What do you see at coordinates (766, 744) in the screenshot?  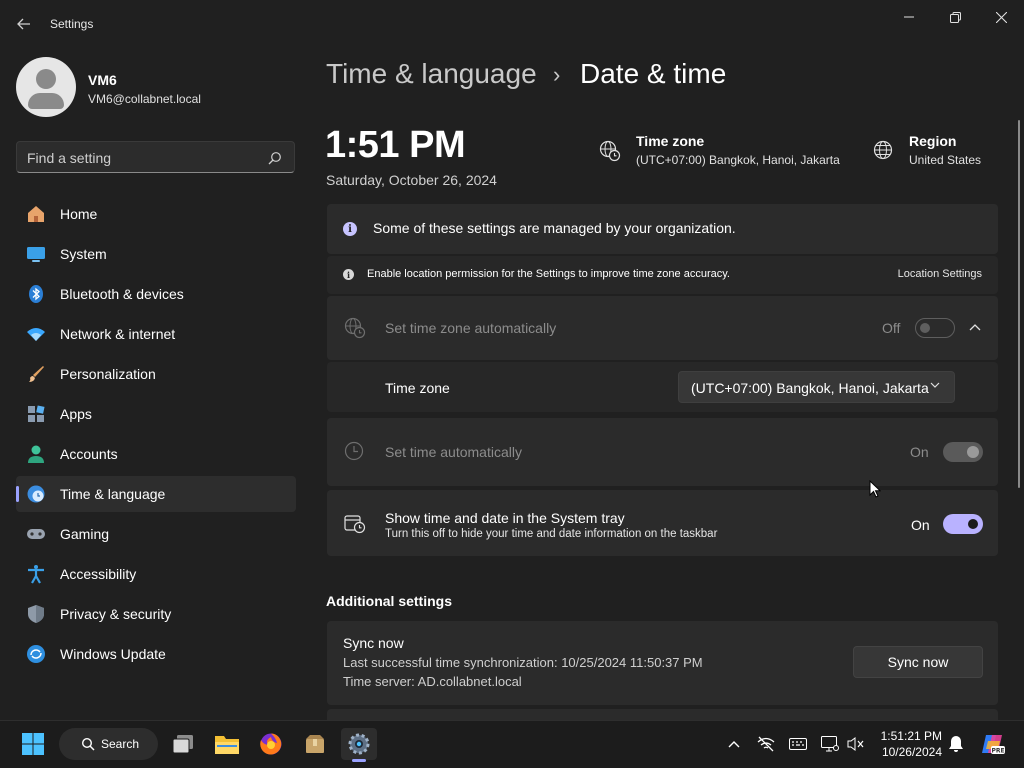 I see `network-status-tray` at bounding box center [766, 744].